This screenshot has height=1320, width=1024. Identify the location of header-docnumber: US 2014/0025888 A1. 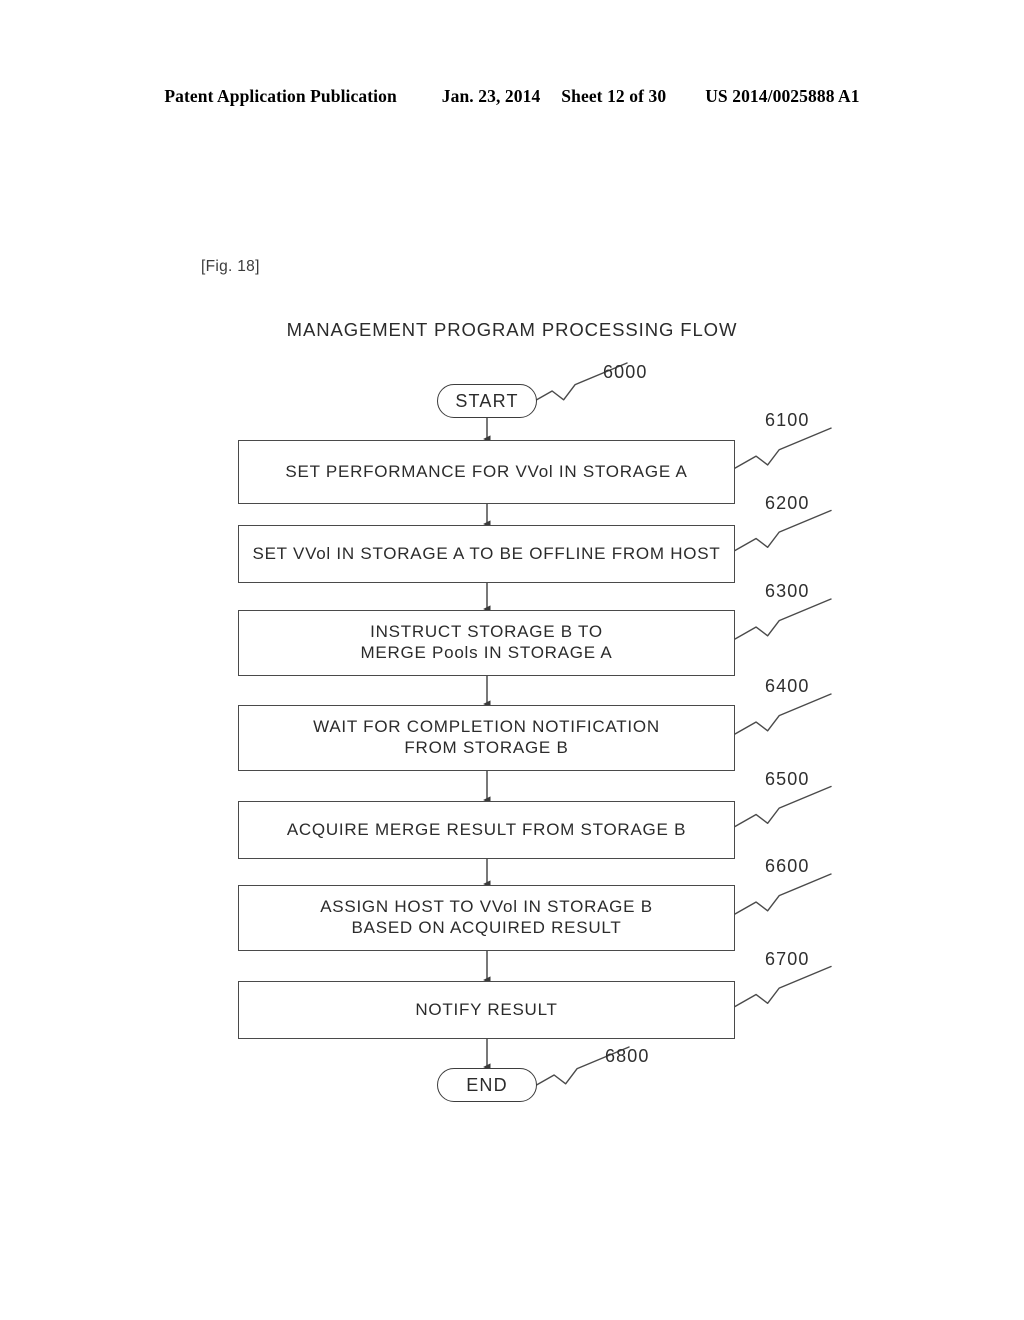
(782, 96).